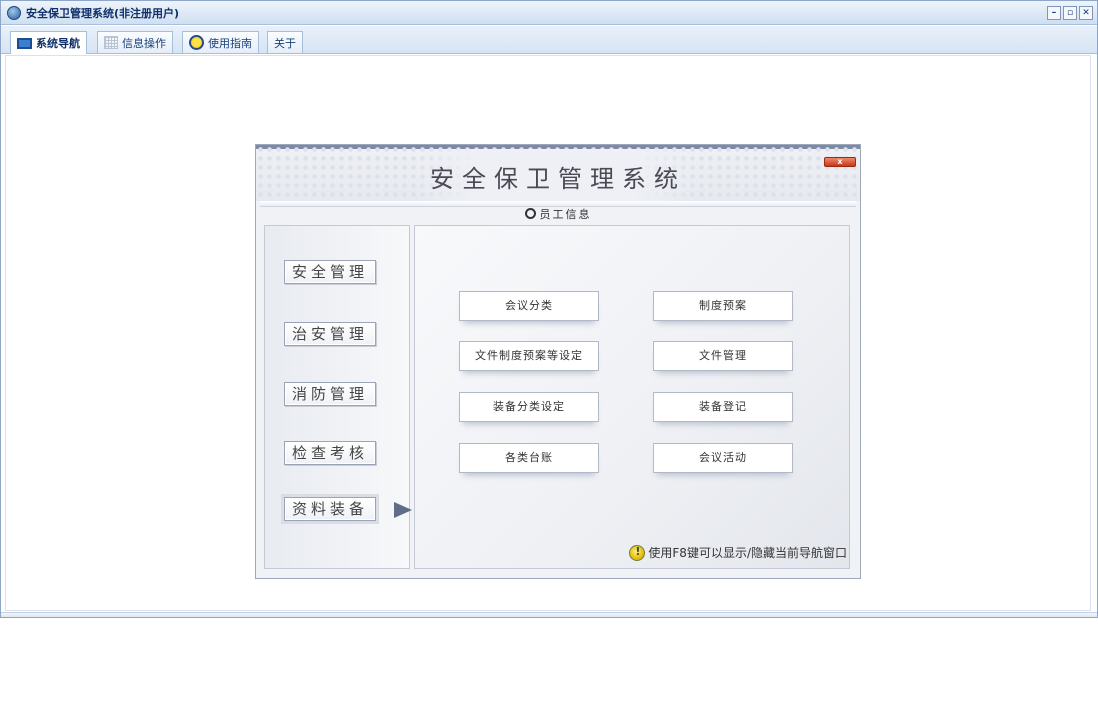 This screenshot has height=716, width=1098. I want to click on side-item-equipment: 资料装备, so click(330, 509).